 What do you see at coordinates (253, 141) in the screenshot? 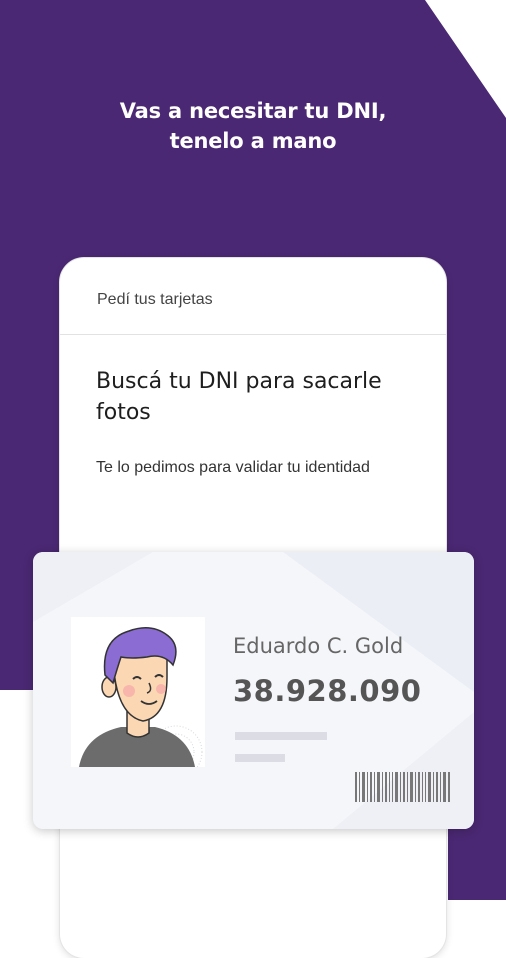
I see `headline-line-2: tenelo a mano` at bounding box center [253, 141].